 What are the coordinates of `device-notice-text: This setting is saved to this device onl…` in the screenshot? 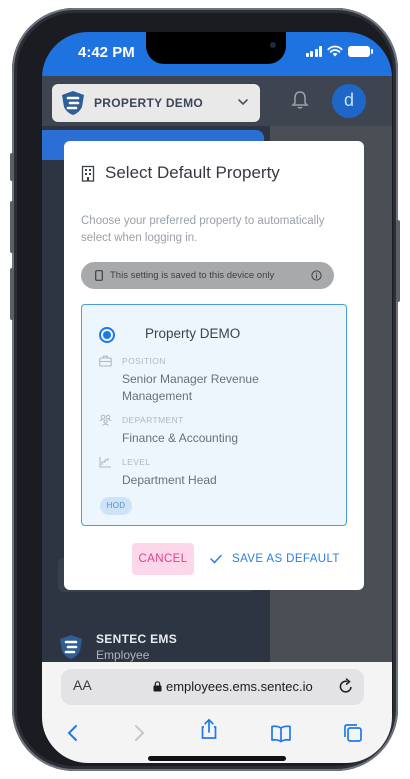 It's located at (192, 275).